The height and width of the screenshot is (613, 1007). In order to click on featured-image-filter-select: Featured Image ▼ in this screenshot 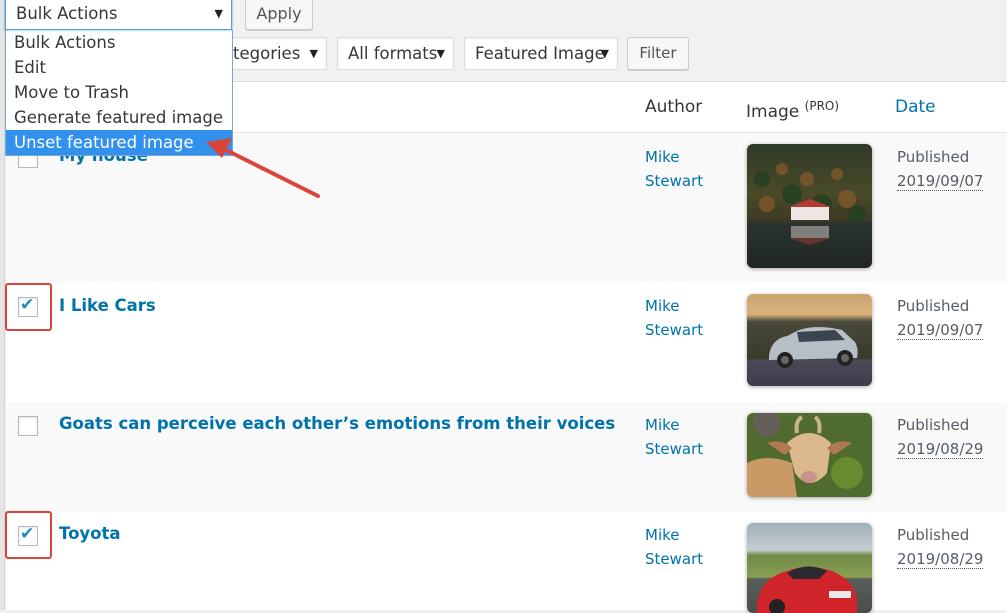, I will do `click(541, 53)`.